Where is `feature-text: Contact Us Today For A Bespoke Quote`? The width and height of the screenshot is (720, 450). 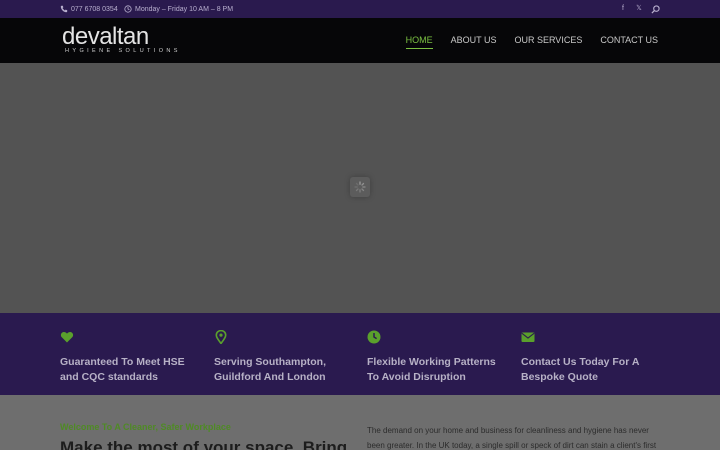 feature-text: Contact Us Today For A Bespoke Quote is located at coordinates (580, 369).